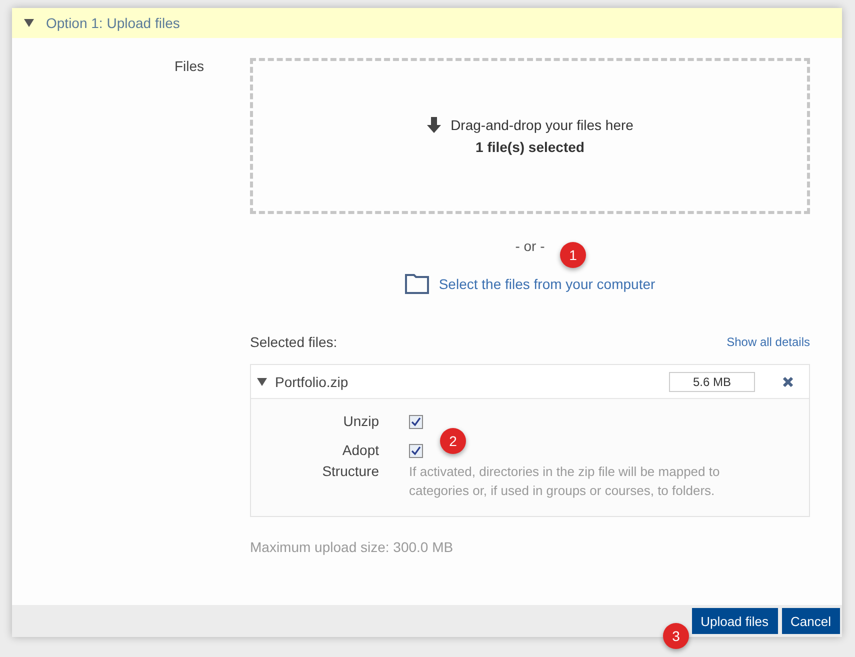 The height and width of the screenshot is (657, 855). I want to click on section-header: Option 1: Upload files, so click(427, 23).